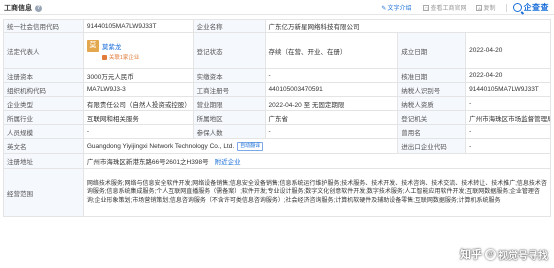  I want to click on header-actions: ✎文字介绍 ▢ 查看工商官网 A 复制 企查查, so click(465, 7).